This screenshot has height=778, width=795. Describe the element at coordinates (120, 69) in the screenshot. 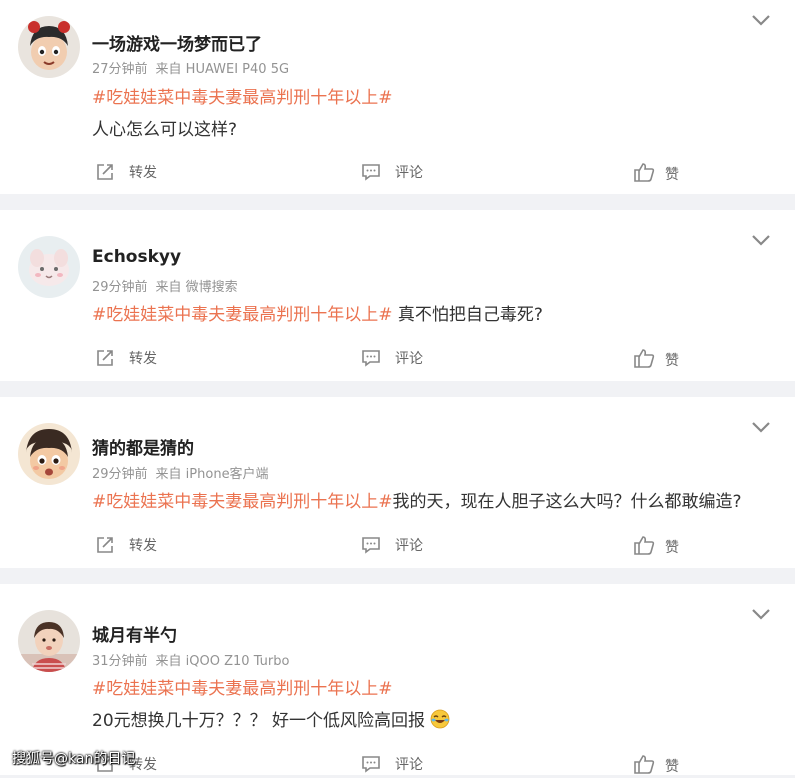

I see `post-time: 27分钟前` at that location.